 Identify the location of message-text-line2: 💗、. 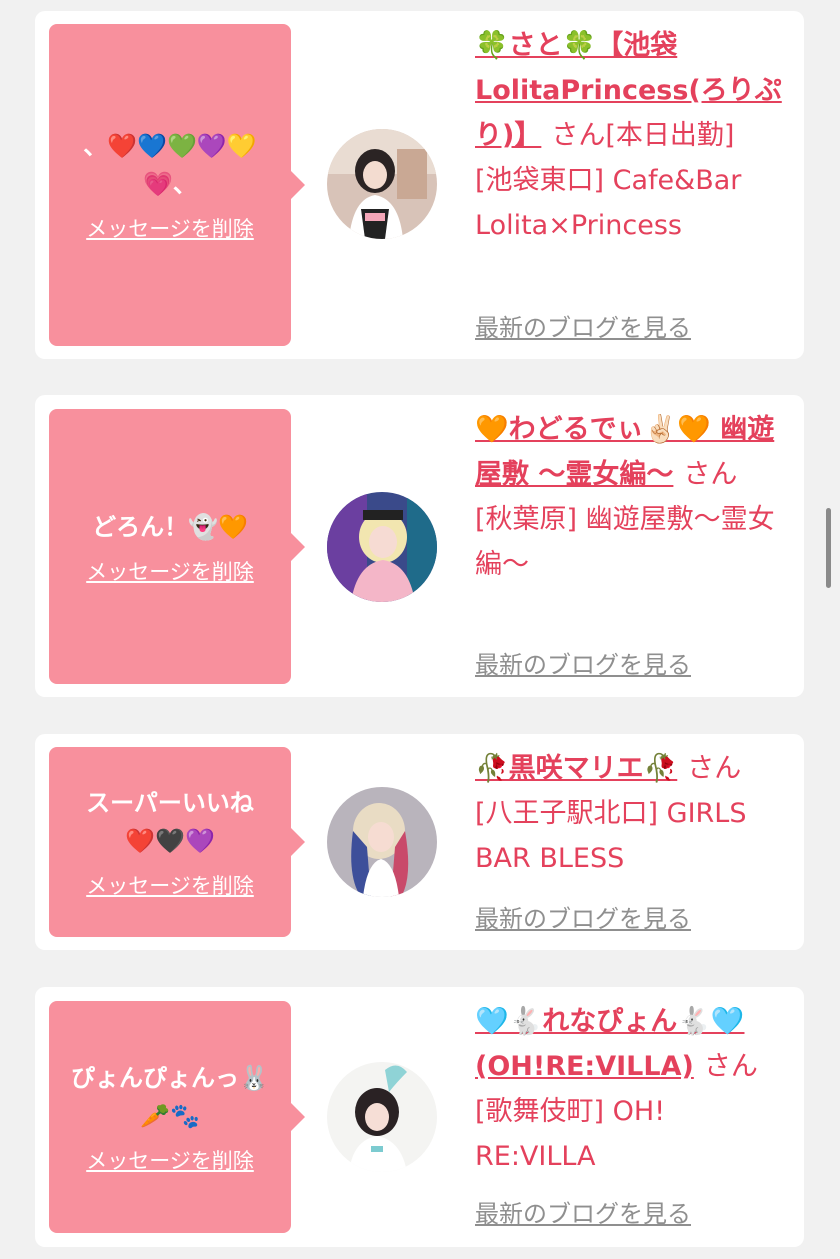
(170, 184).